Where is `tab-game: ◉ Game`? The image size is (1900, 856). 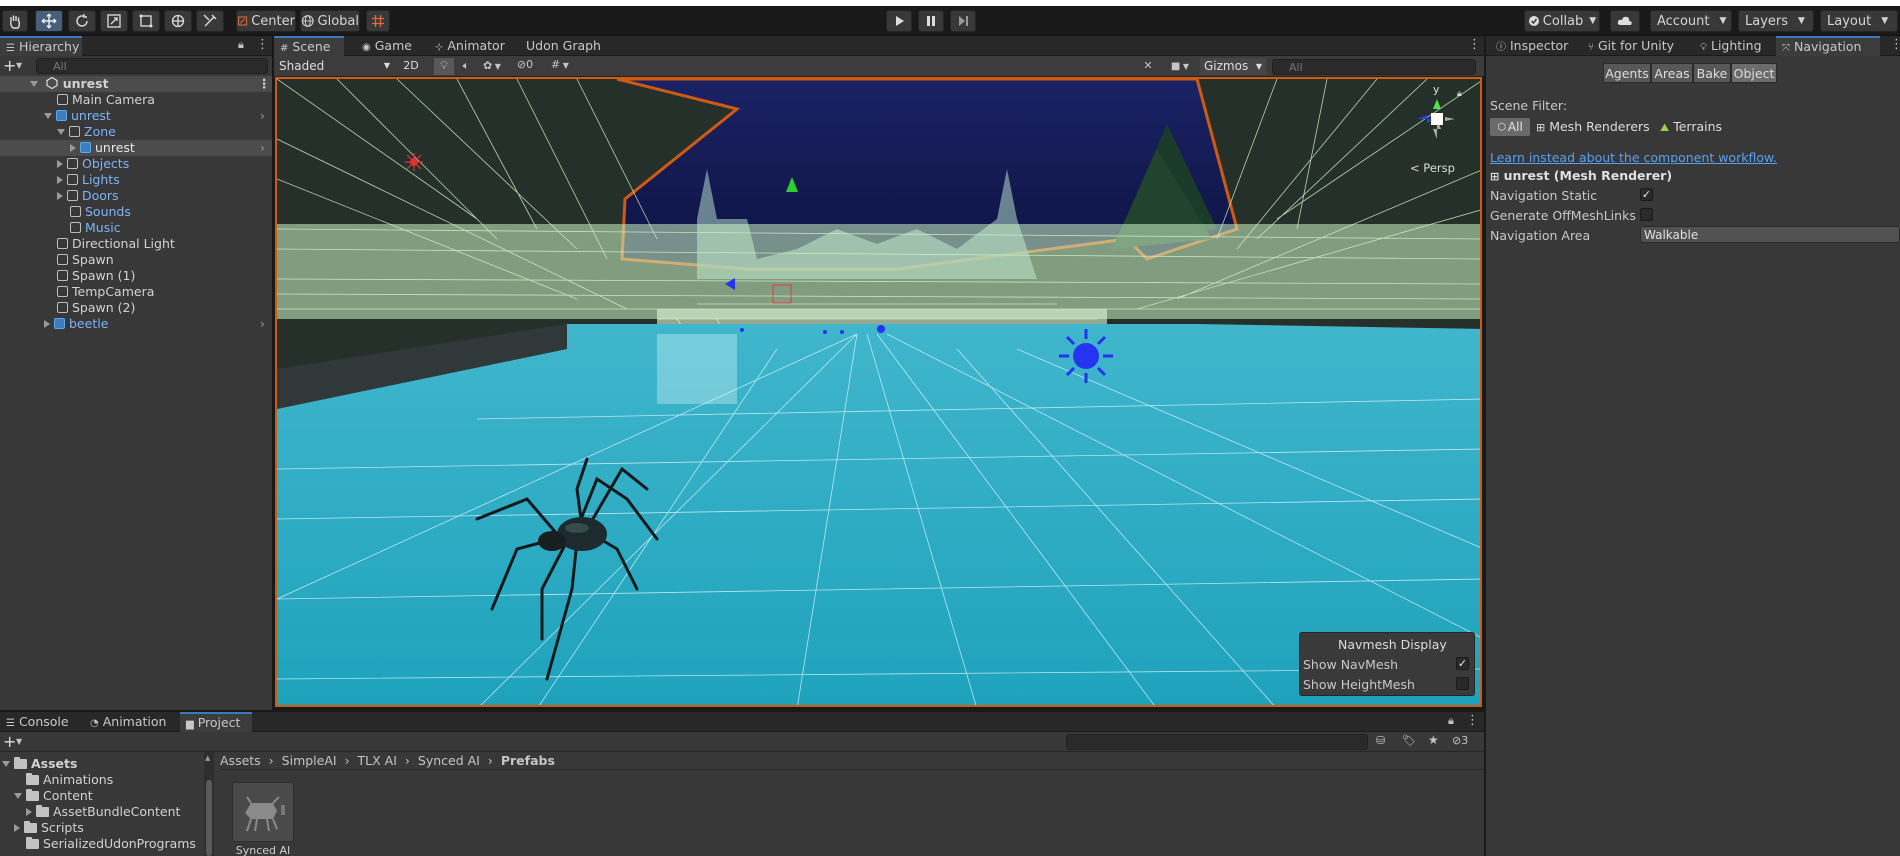 tab-game: ◉ Game is located at coordinates (384, 46).